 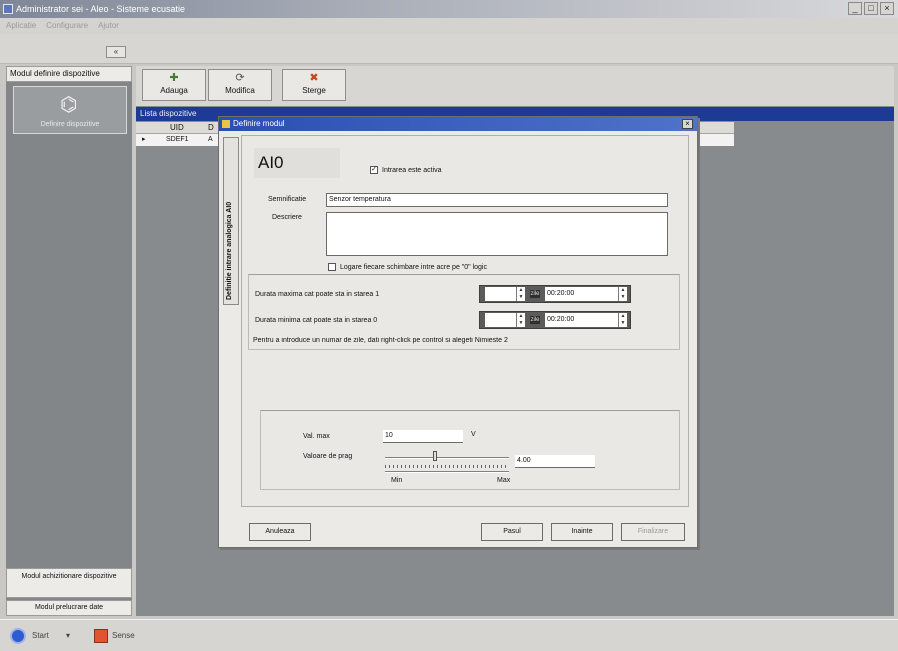 I want to click on taskbar: Start ▾ Sense, so click(x=449, y=635).